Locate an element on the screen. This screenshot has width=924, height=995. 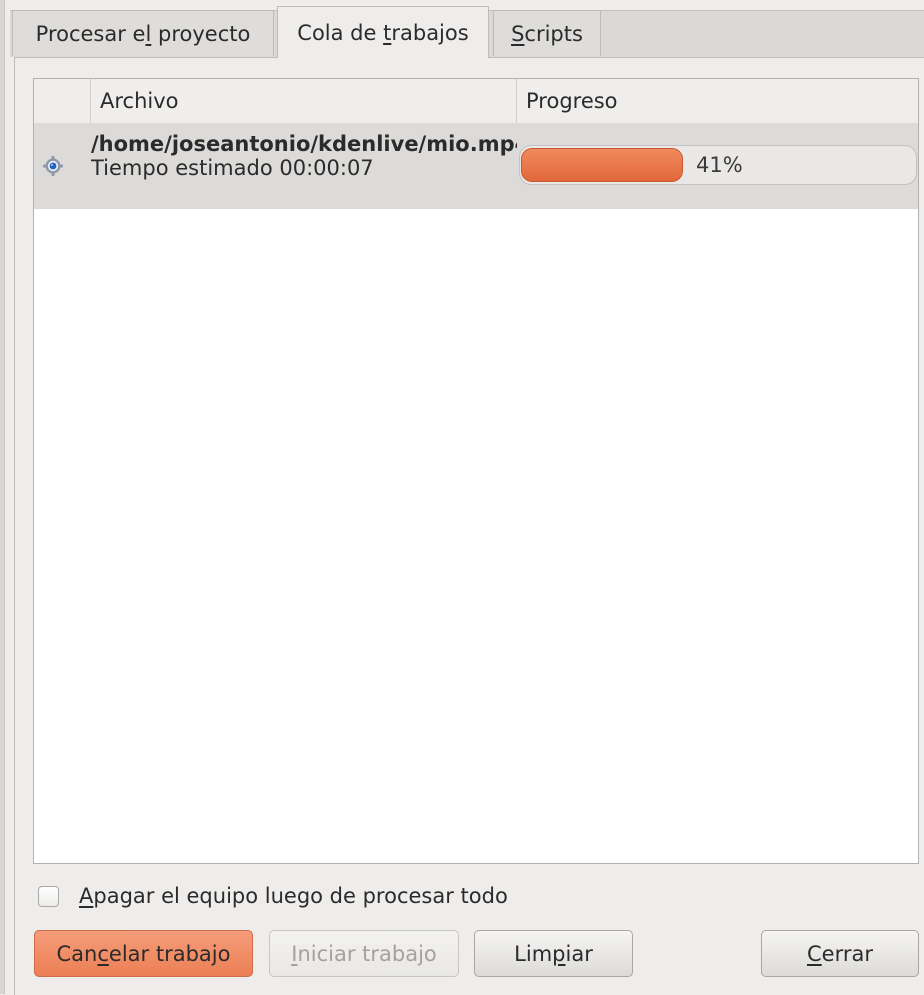
close-button: Cerrar is located at coordinates (840, 953).